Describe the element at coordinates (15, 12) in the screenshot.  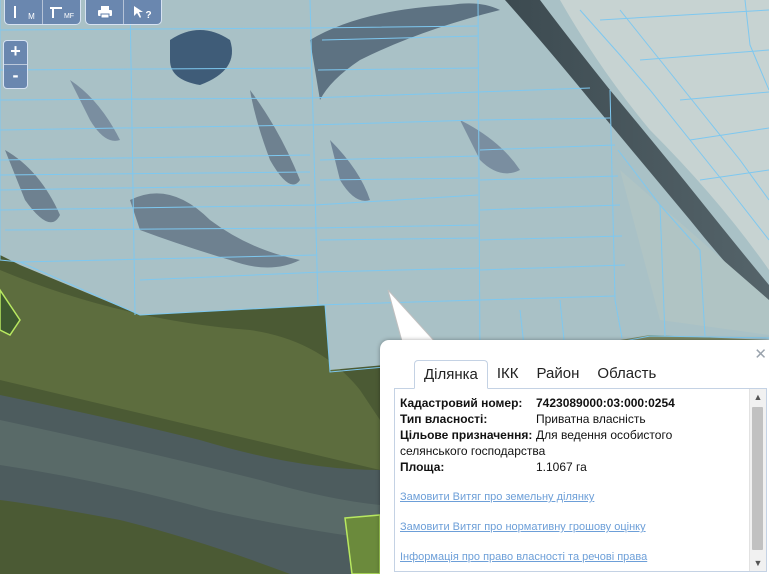
I see `ruler-icon` at that location.